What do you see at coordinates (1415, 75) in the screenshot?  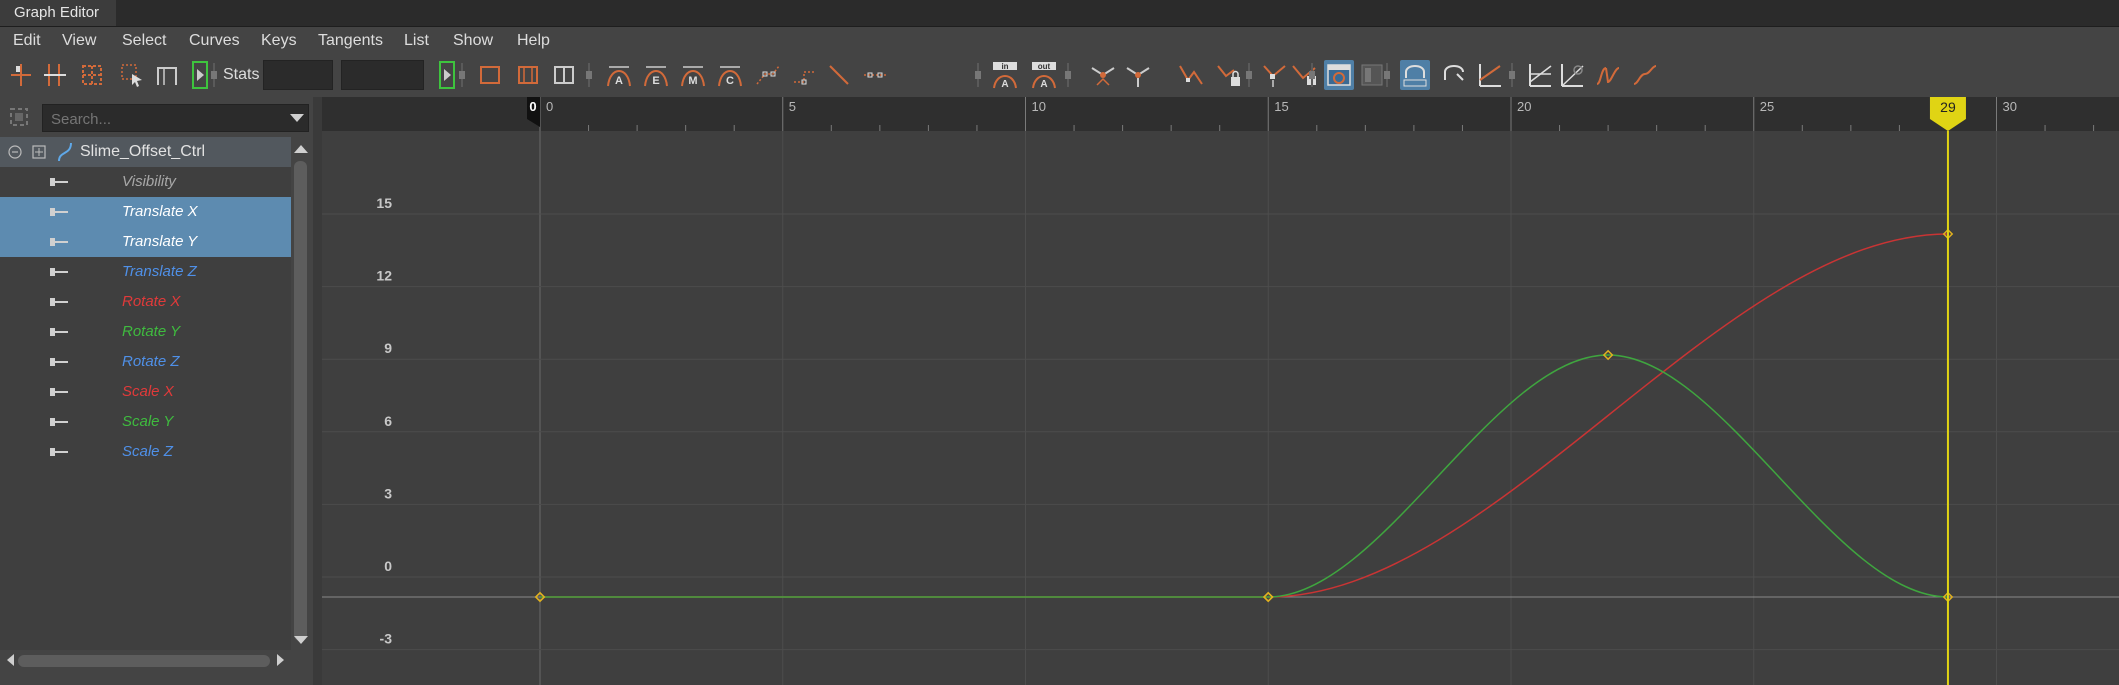 I see `normalize-icon` at bounding box center [1415, 75].